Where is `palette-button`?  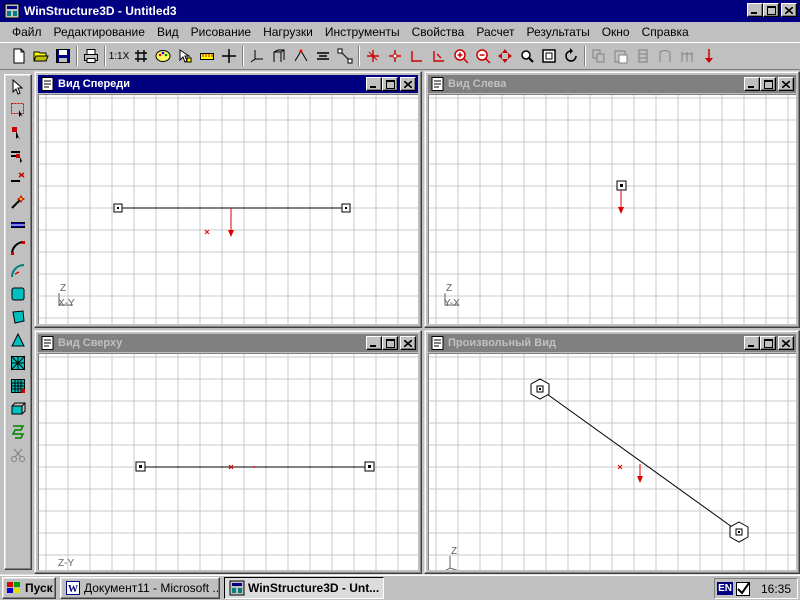
palette-button is located at coordinates (163, 56).